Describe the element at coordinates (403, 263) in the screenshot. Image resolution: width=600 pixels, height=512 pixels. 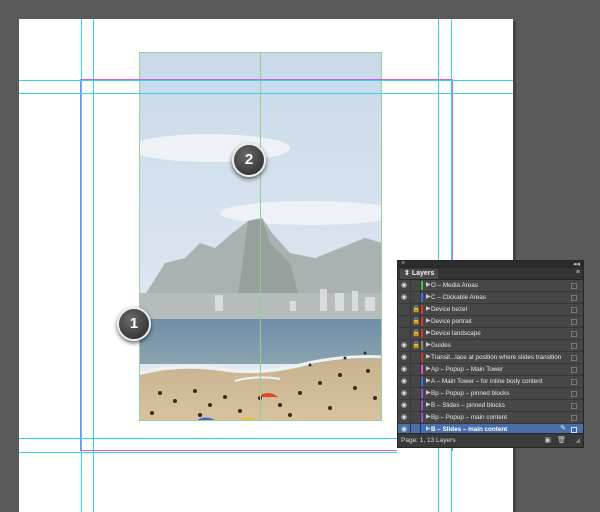
I see `close-icon: ×` at that location.